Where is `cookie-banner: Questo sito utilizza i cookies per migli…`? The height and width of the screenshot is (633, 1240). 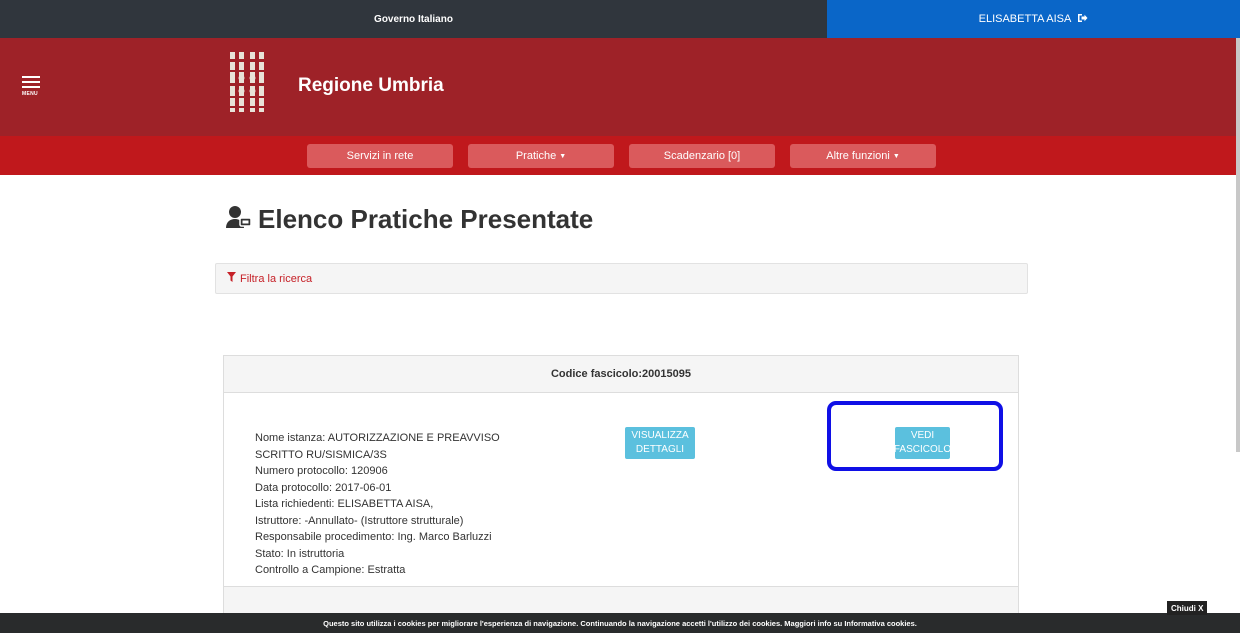
cookie-banner: Questo sito utilizza i cookies per migli… is located at coordinates (620, 623).